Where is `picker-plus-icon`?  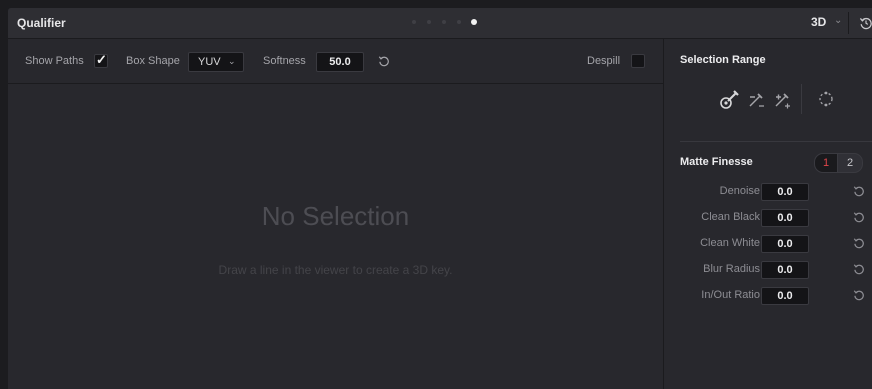 picker-plus-icon is located at coordinates (783, 99).